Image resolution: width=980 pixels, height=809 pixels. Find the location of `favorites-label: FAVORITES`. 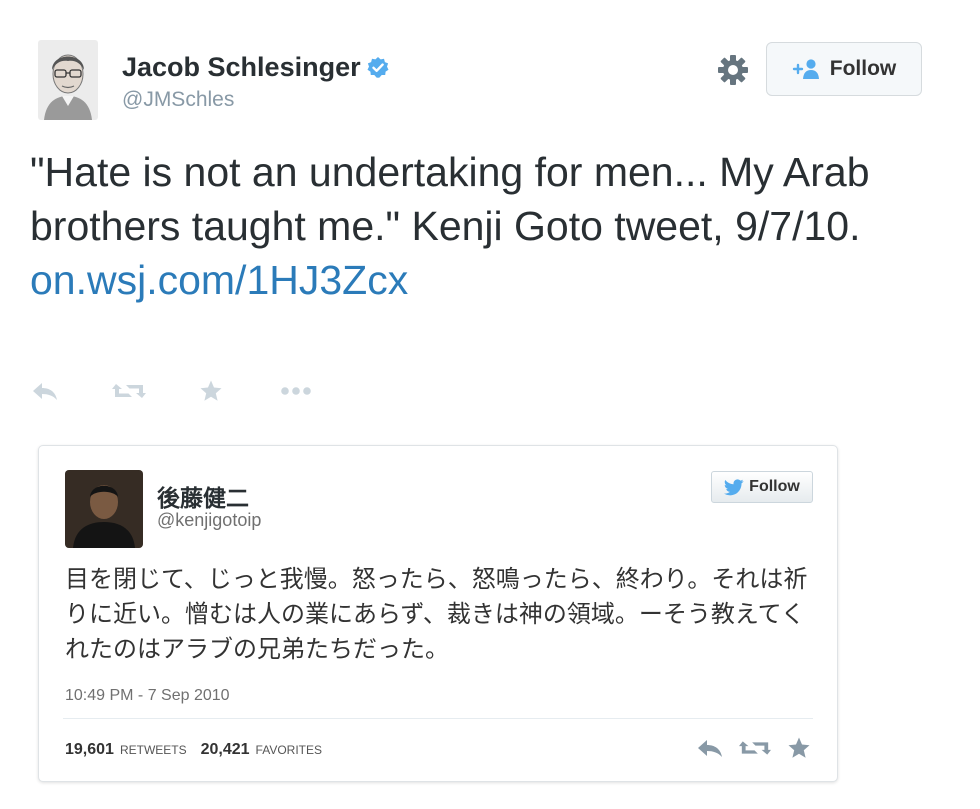

favorites-label: FAVORITES is located at coordinates (289, 750).